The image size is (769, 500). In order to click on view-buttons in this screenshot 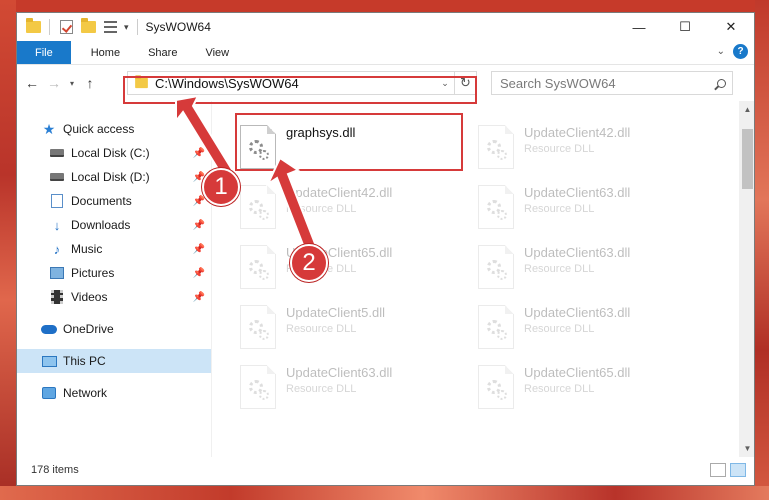, I will do `click(728, 470)`.